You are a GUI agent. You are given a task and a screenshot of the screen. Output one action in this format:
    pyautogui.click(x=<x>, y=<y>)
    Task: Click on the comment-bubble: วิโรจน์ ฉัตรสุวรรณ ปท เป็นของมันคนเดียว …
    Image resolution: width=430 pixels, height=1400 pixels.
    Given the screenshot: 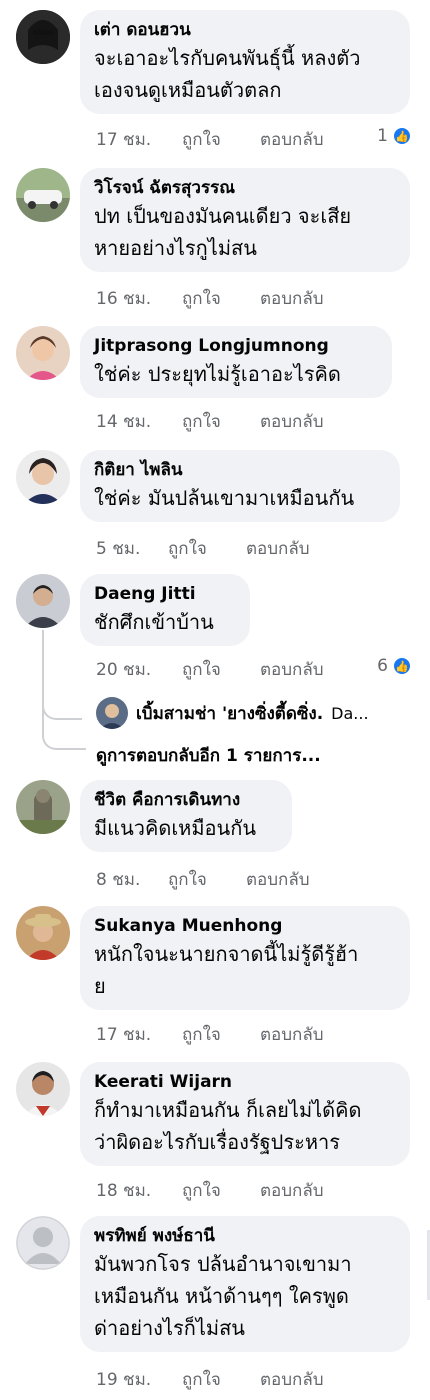 What is the action you would take?
    pyautogui.click(x=245, y=220)
    